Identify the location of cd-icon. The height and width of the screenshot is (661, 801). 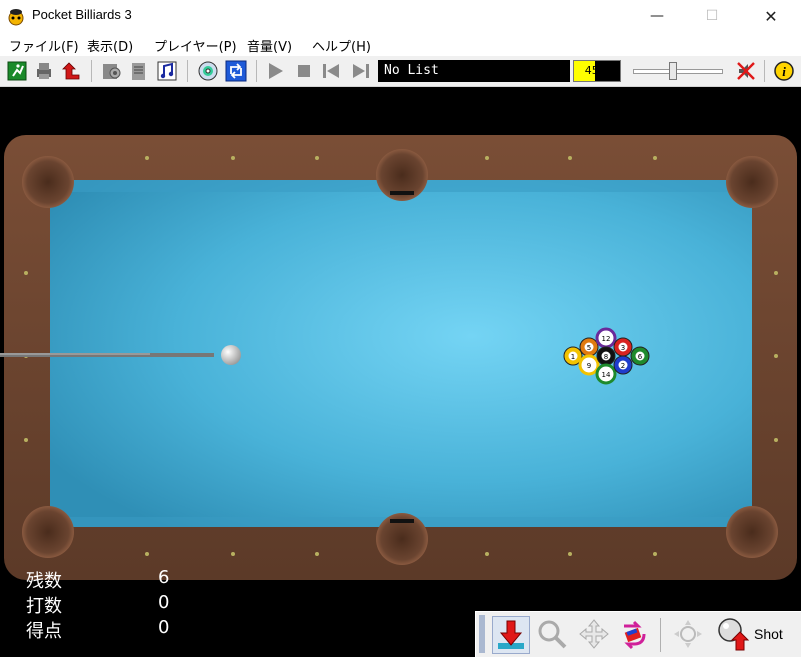
(208, 71).